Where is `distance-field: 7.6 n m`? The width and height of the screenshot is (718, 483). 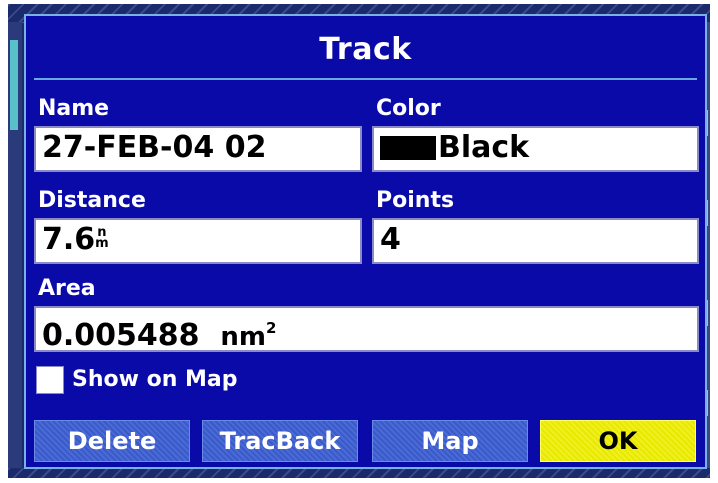
distance-field: 7.6 n m is located at coordinates (198, 241).